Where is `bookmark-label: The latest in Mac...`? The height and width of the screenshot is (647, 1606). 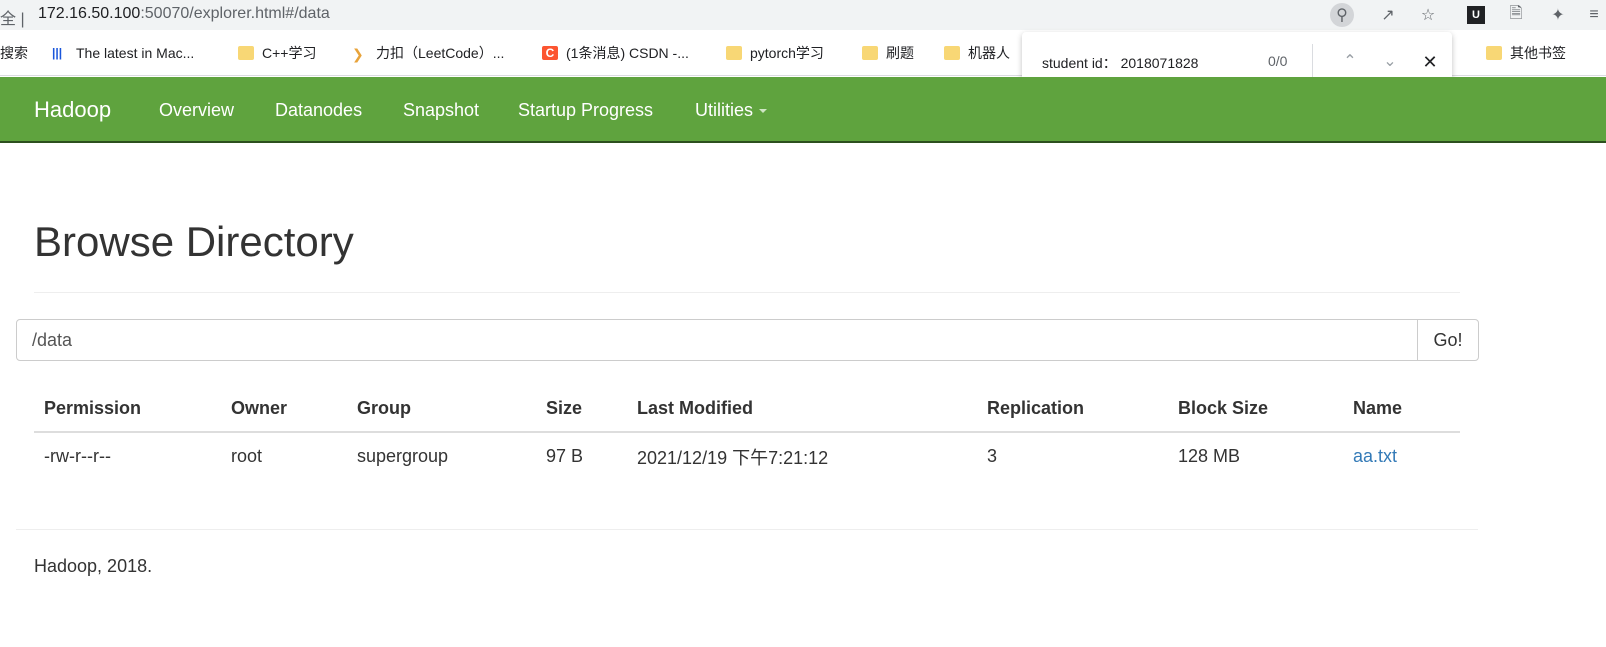 bookmark-label: The latest in Mac... is located at coordinates (135, 53).